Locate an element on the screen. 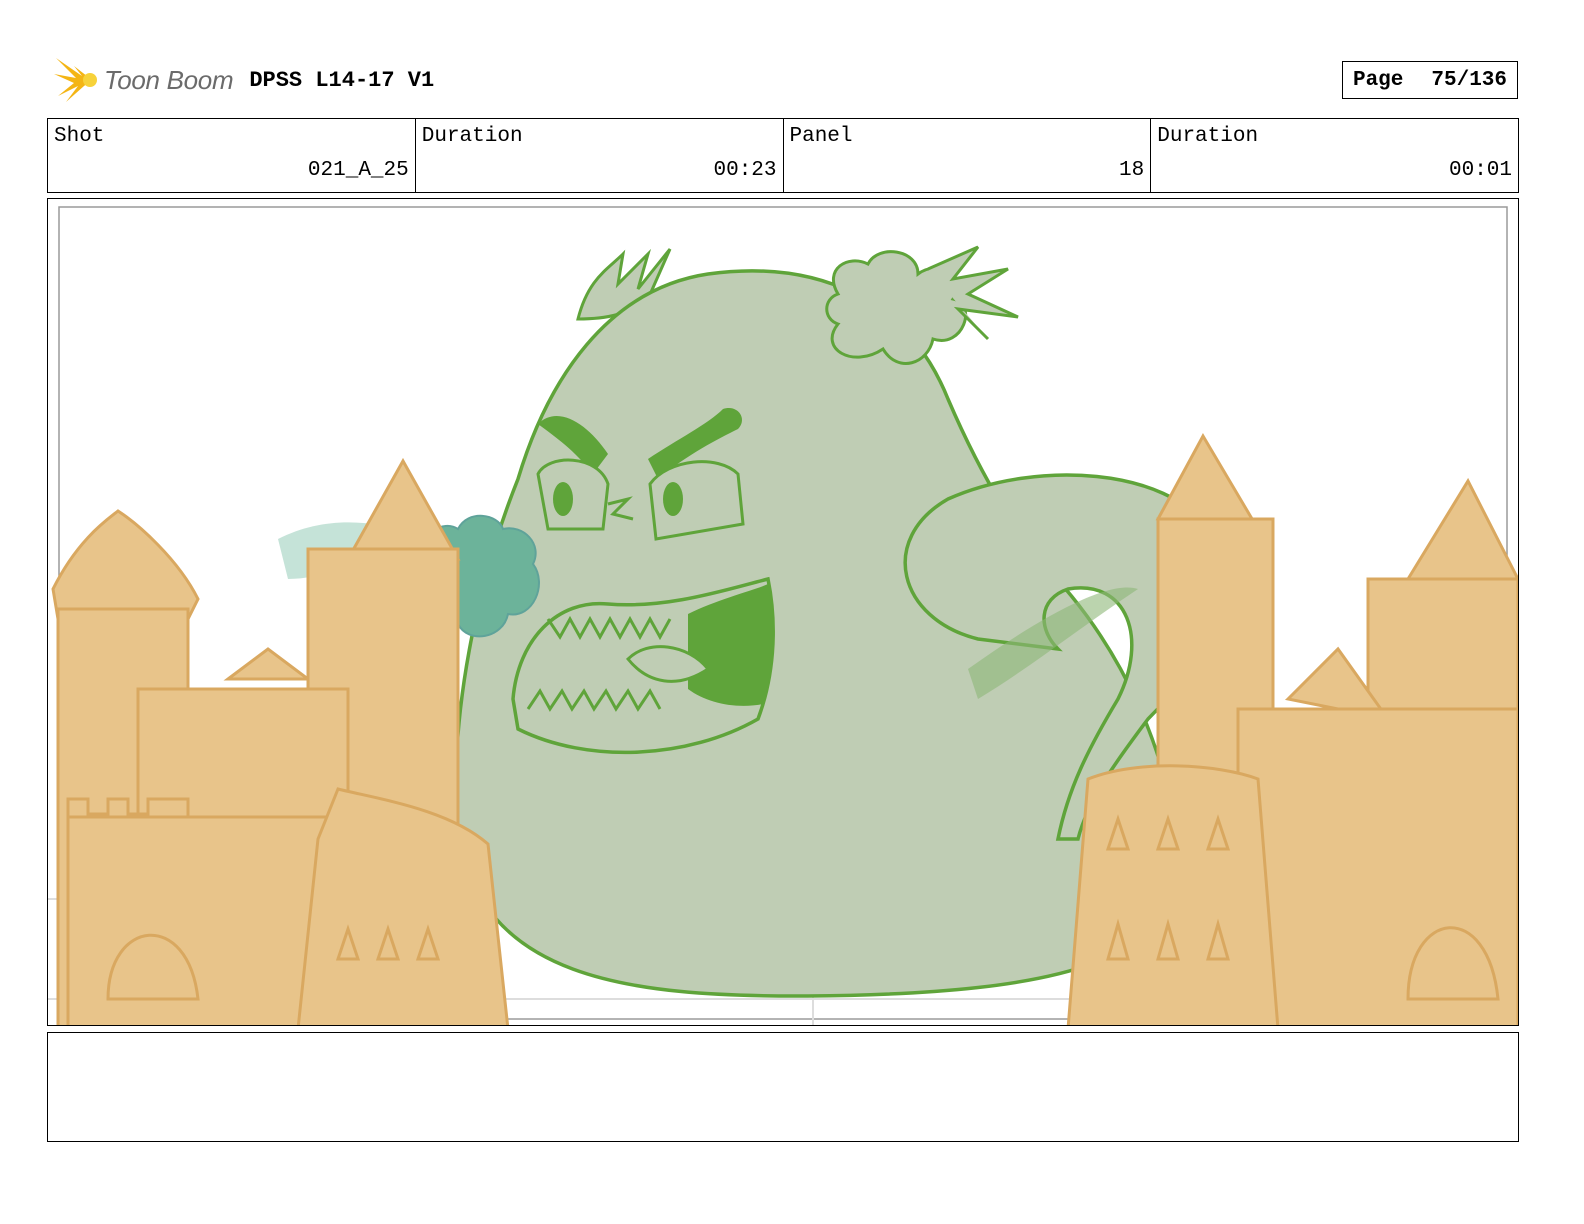 This screenshot has width=1584, height=1224. starburst-icon is located at coordinates (75, 80).